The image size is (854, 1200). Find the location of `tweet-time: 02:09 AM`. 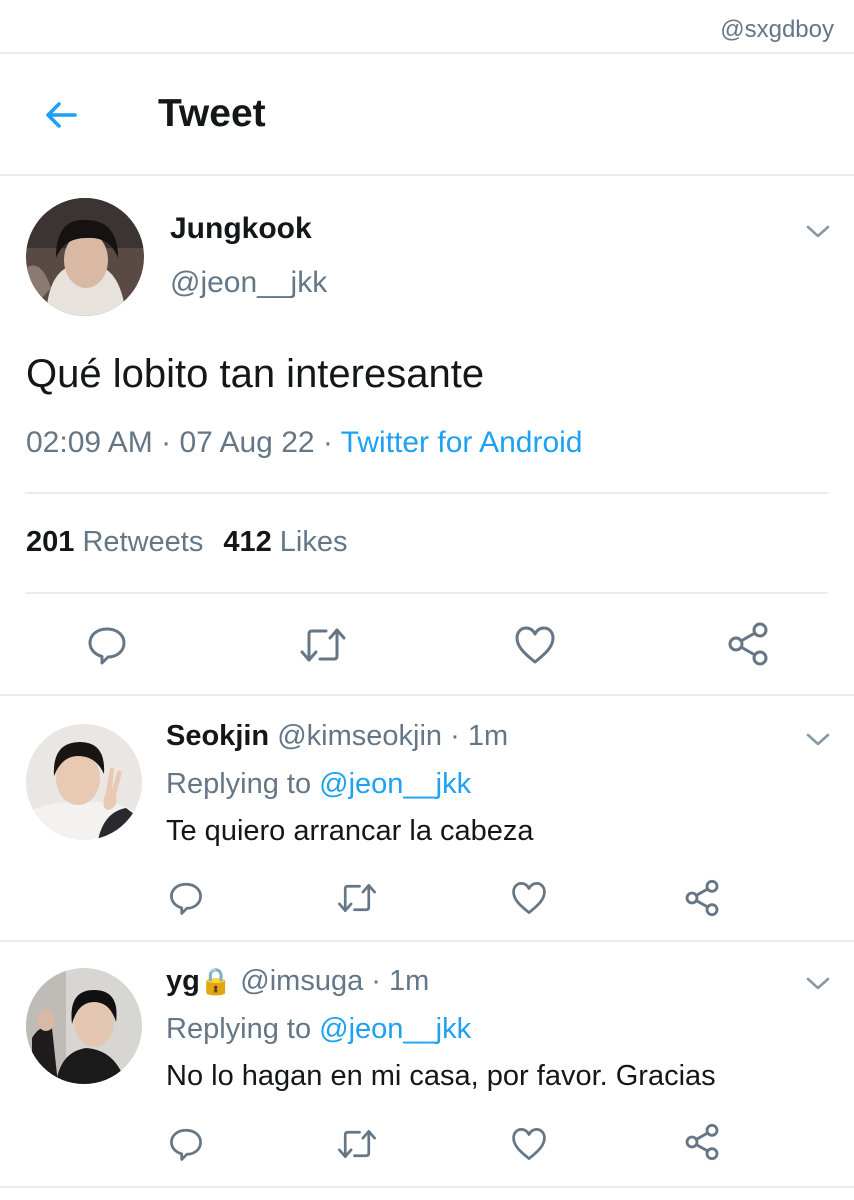

tweet-time: 02:09 AM is located at coordinates (89, 442).